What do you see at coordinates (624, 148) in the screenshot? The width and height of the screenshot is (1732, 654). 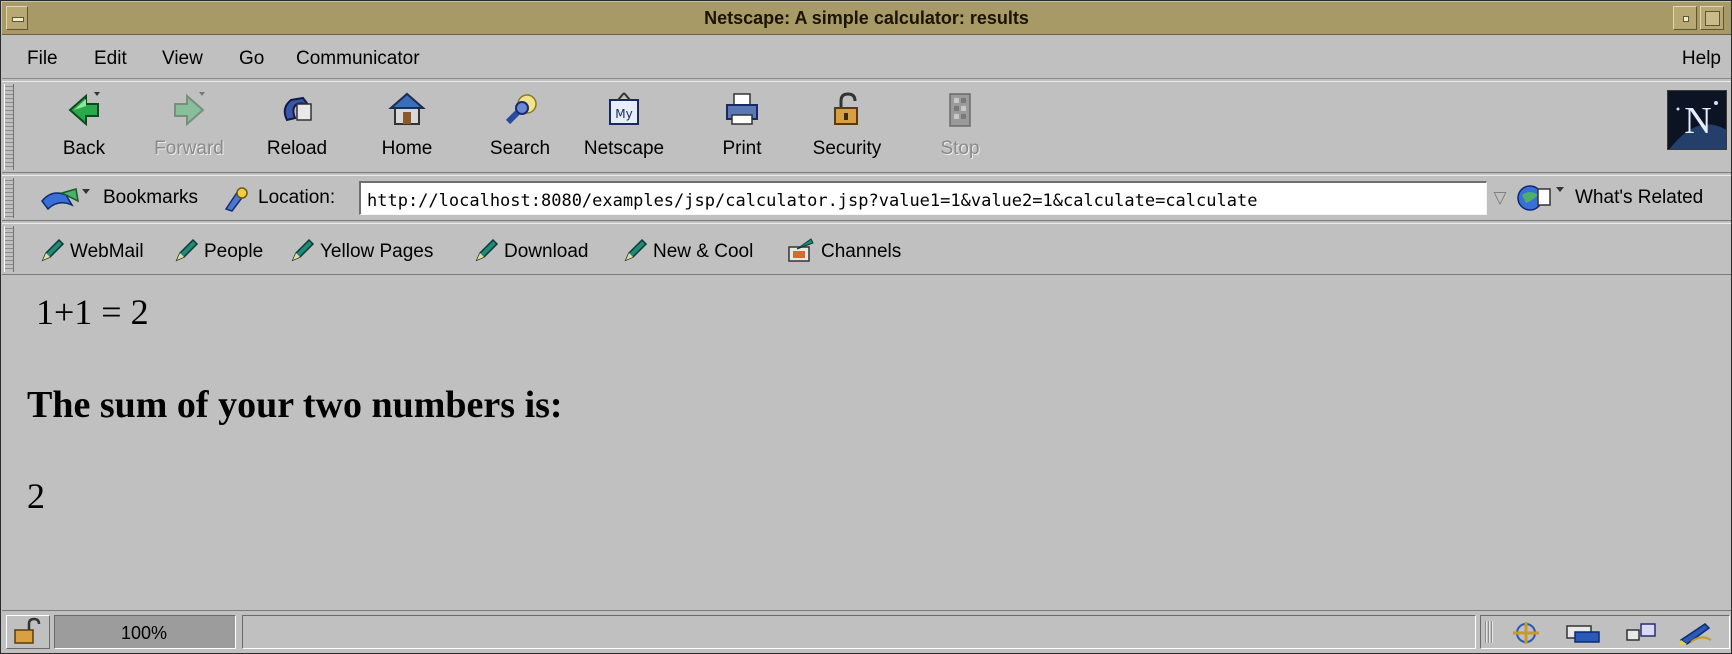 I see `netscape-label: Netscape` at bounding box center [624, 148].